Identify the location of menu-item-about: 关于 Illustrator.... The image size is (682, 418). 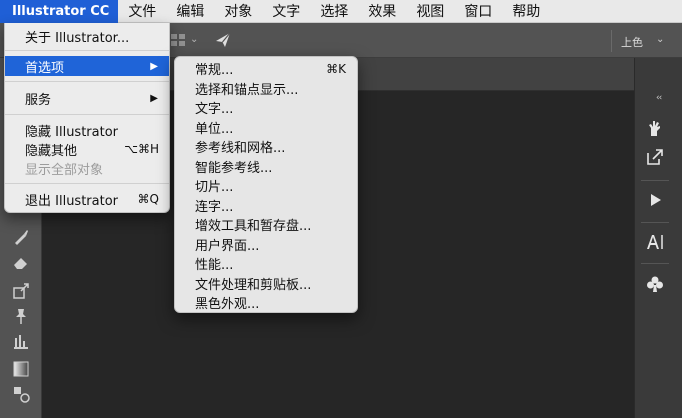
(87, 36).